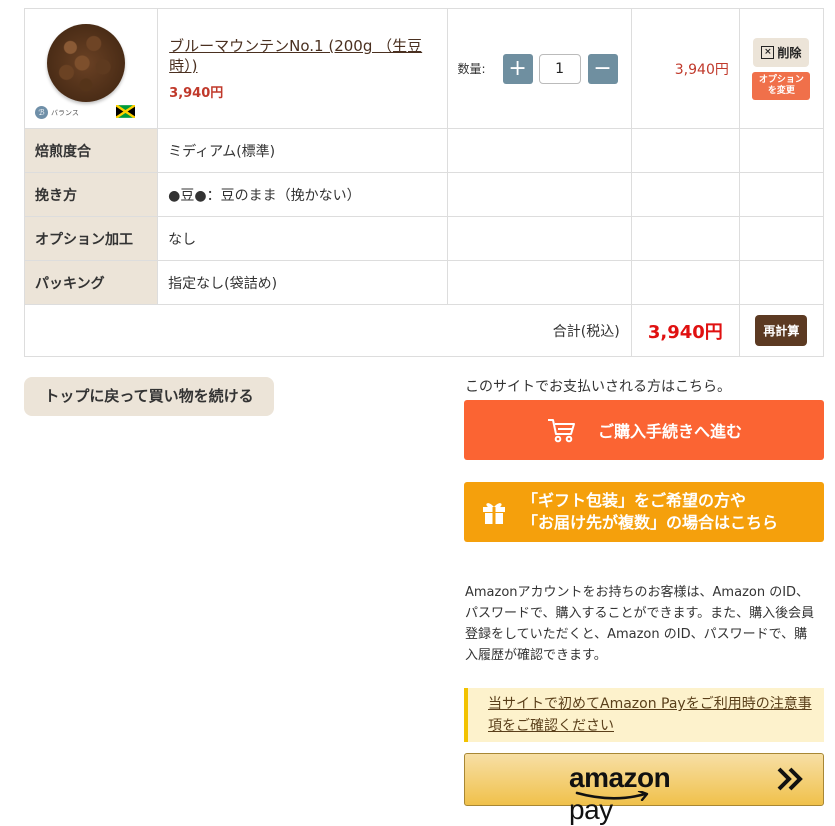 Image resolution: width=835 pixels, height=826 pixels. What do you see at coordinates (302, 282) in the screenshot?
I see `option-value: 指定なし(袋詰め)` at bounding box center [302, 282].